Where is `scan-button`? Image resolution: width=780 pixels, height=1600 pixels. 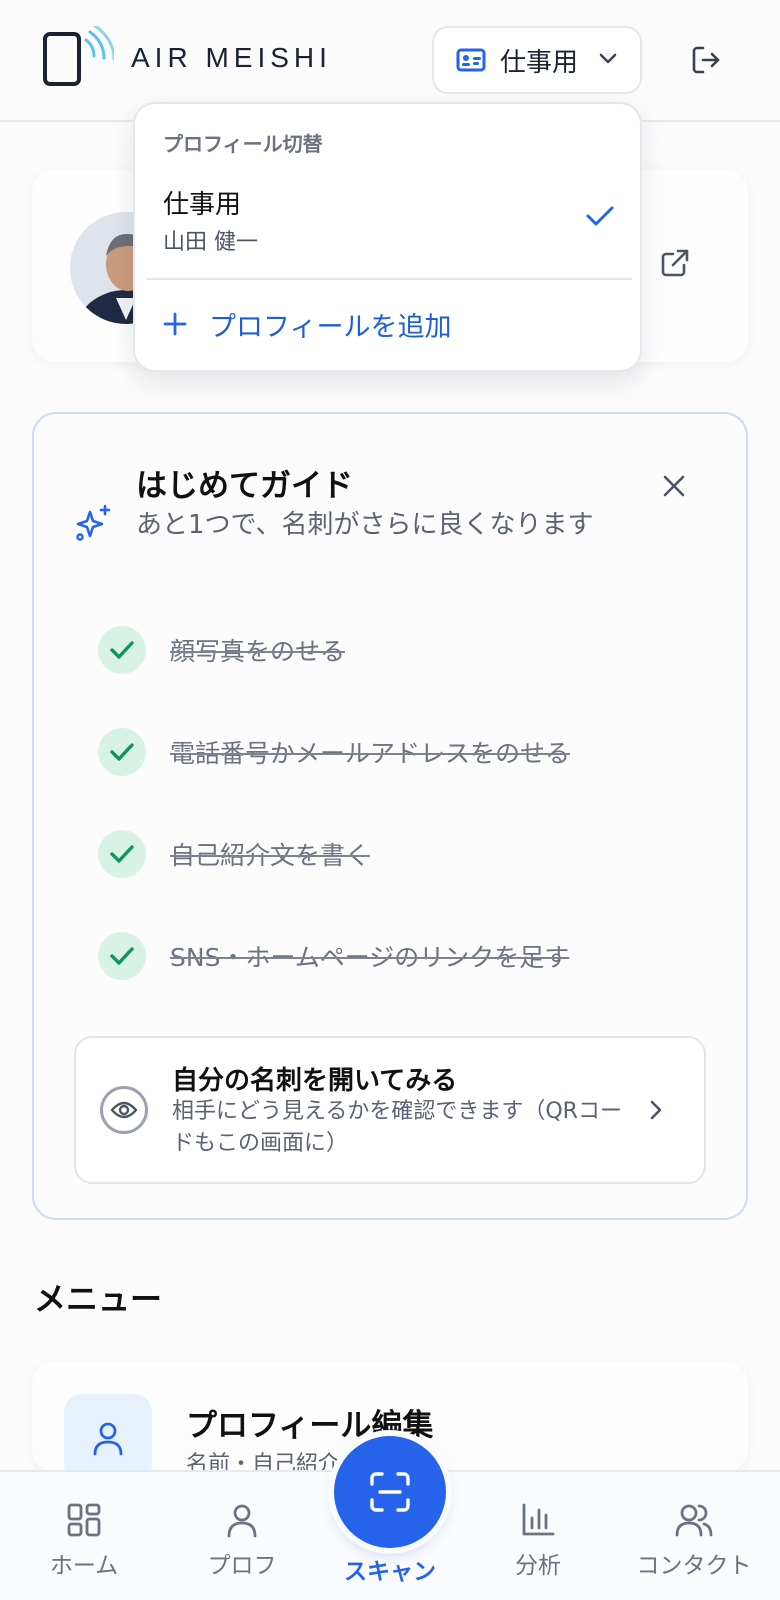
scan-button is located at coordinates (390, 1492).